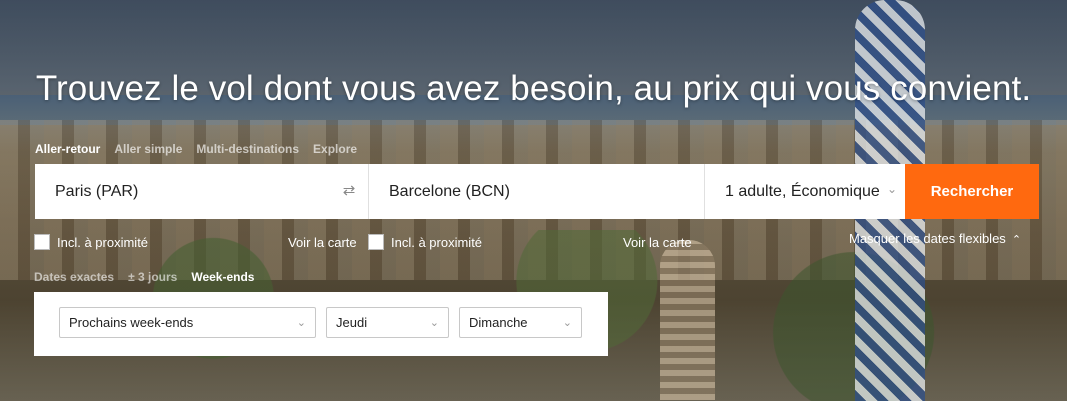 This screenshot has height=401, width=1067. I want to click on destination-field: Barcelone (BCN), so click(537, 191).